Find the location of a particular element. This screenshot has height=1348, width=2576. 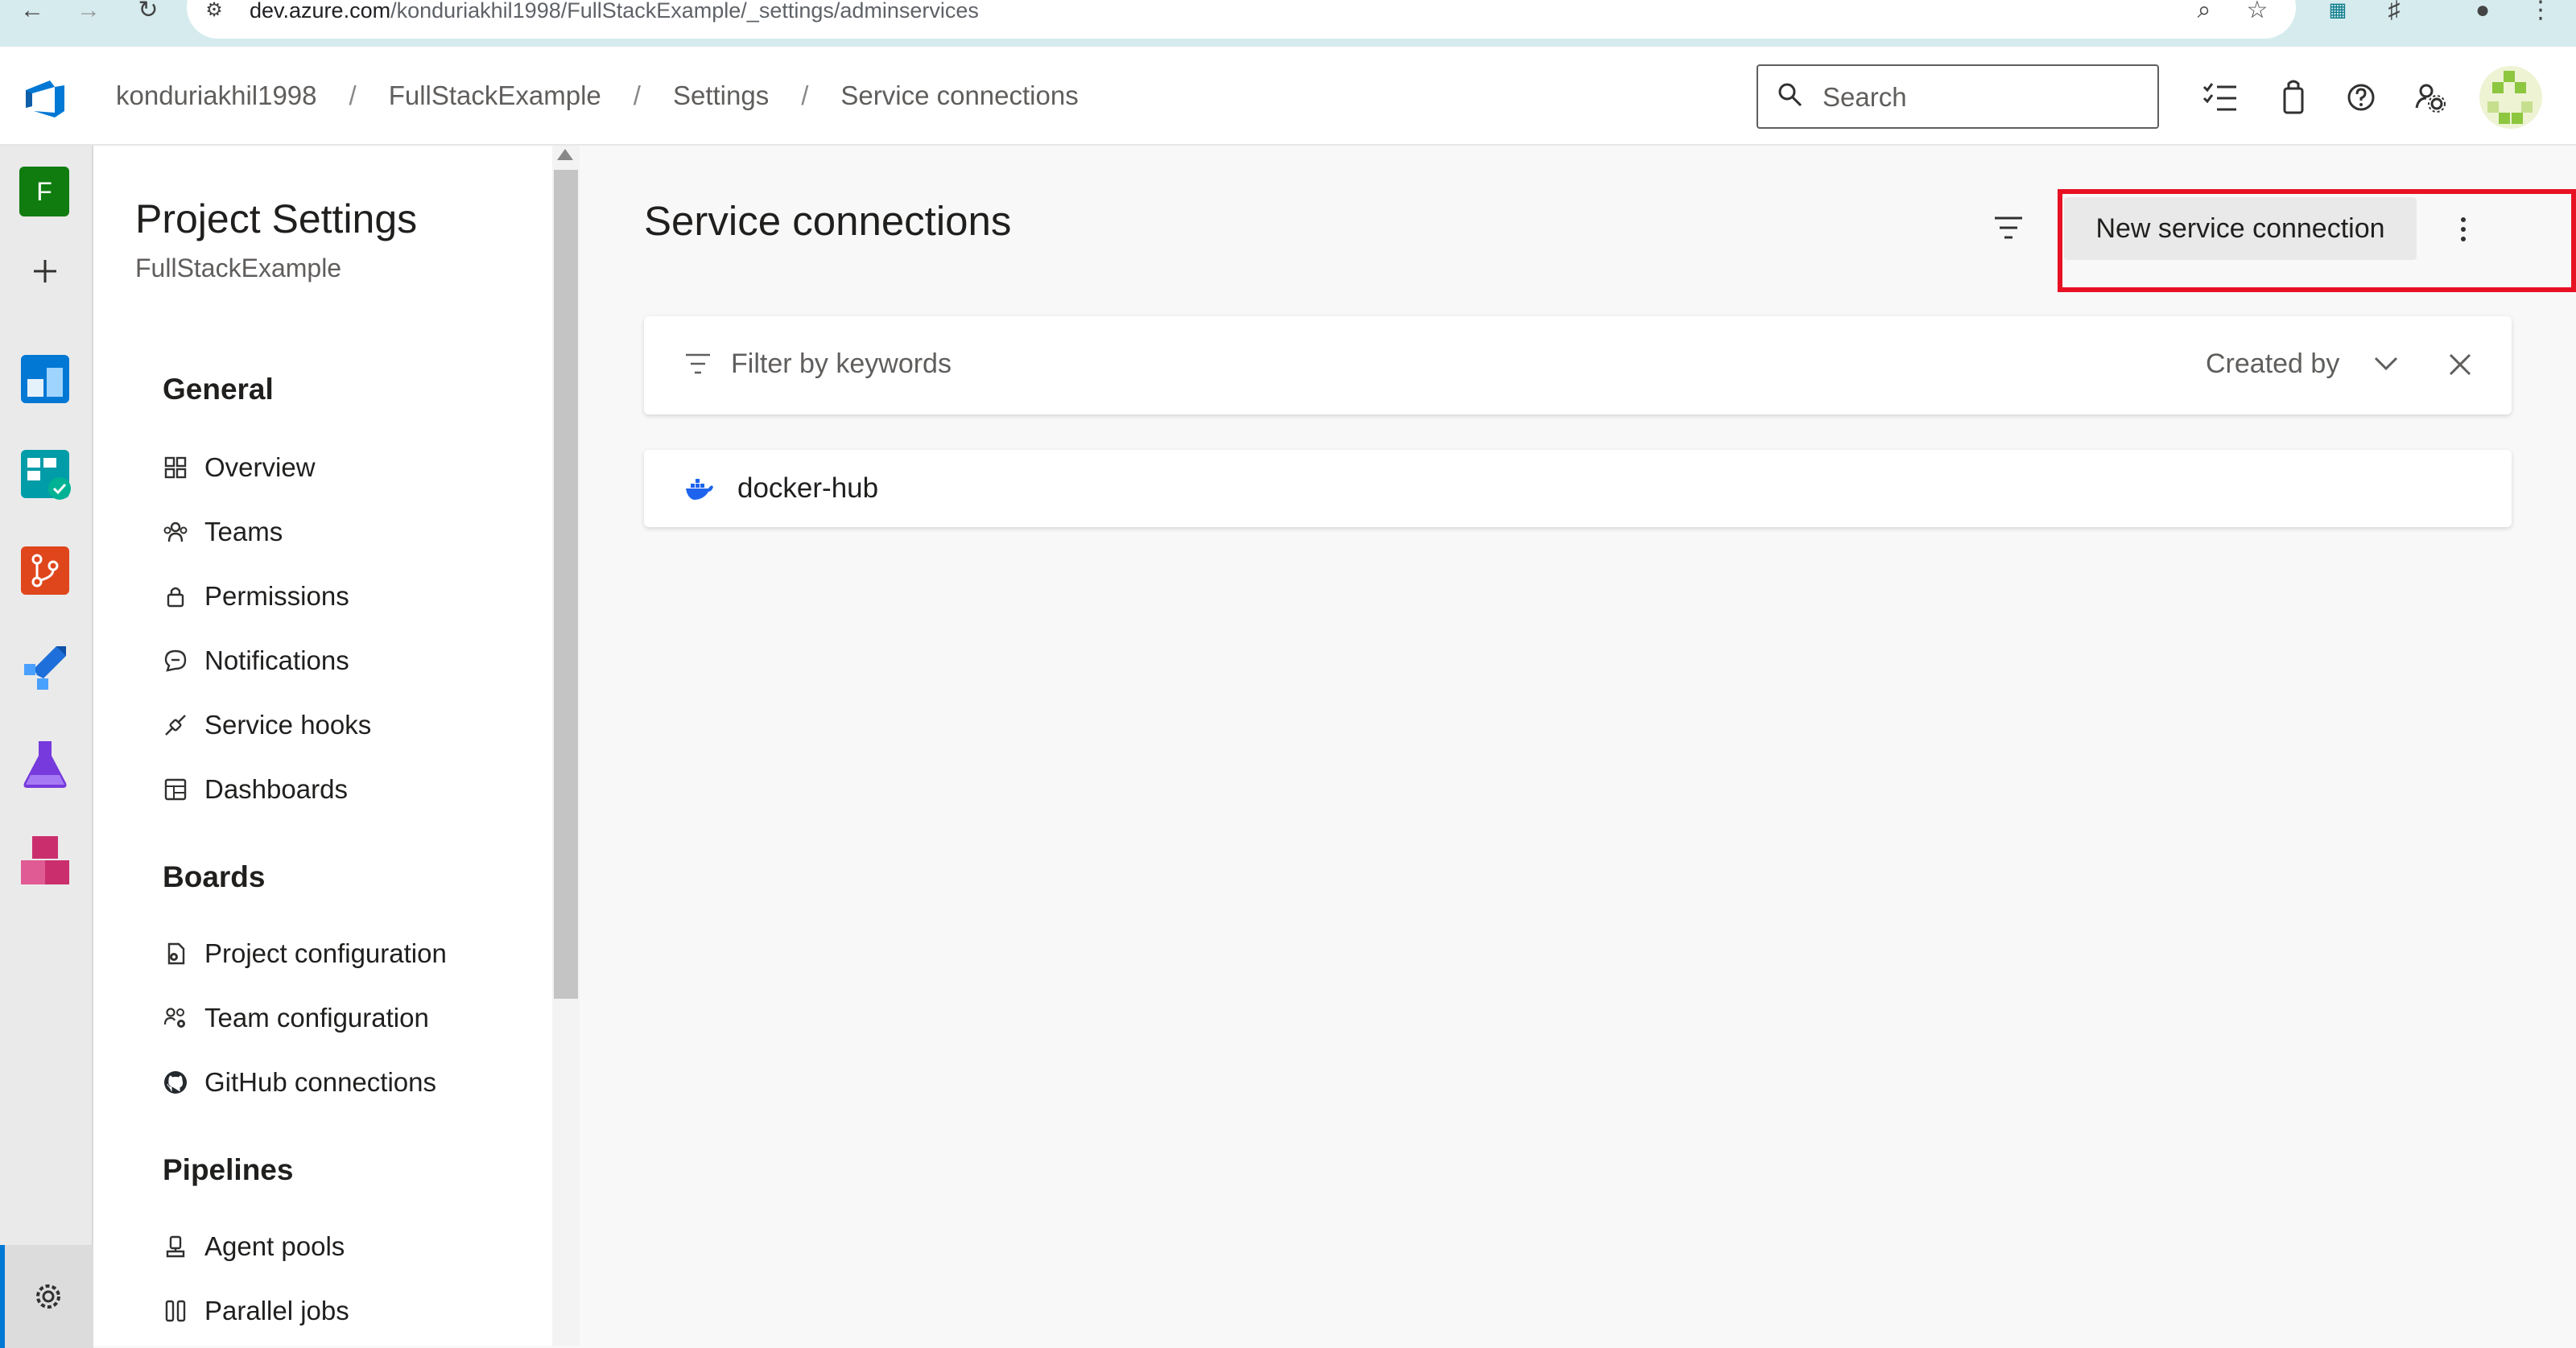

search-icon is located at coordinates (1790, 95).